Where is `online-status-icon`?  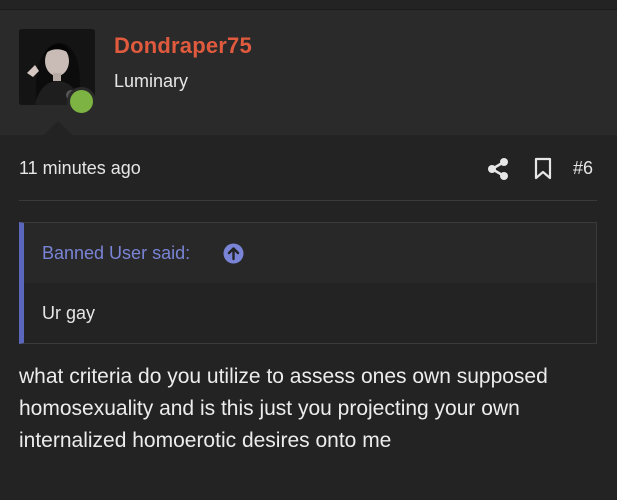
online-status-icon is located at coordinates (81, 101).